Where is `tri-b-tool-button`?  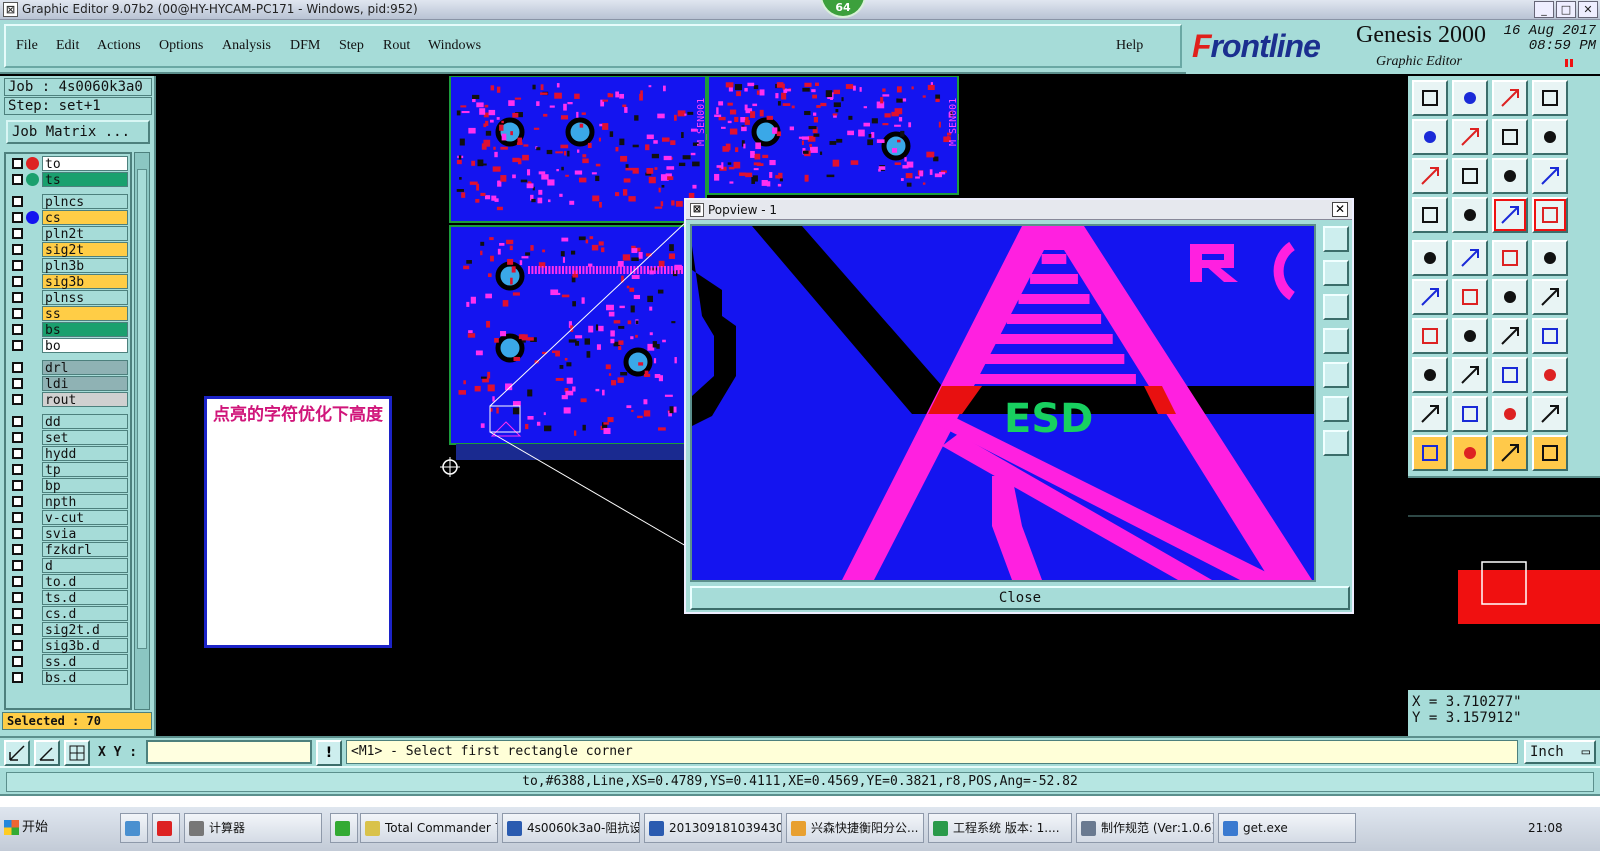
tri-b-tool-button is located at coordinates (1470, 414).